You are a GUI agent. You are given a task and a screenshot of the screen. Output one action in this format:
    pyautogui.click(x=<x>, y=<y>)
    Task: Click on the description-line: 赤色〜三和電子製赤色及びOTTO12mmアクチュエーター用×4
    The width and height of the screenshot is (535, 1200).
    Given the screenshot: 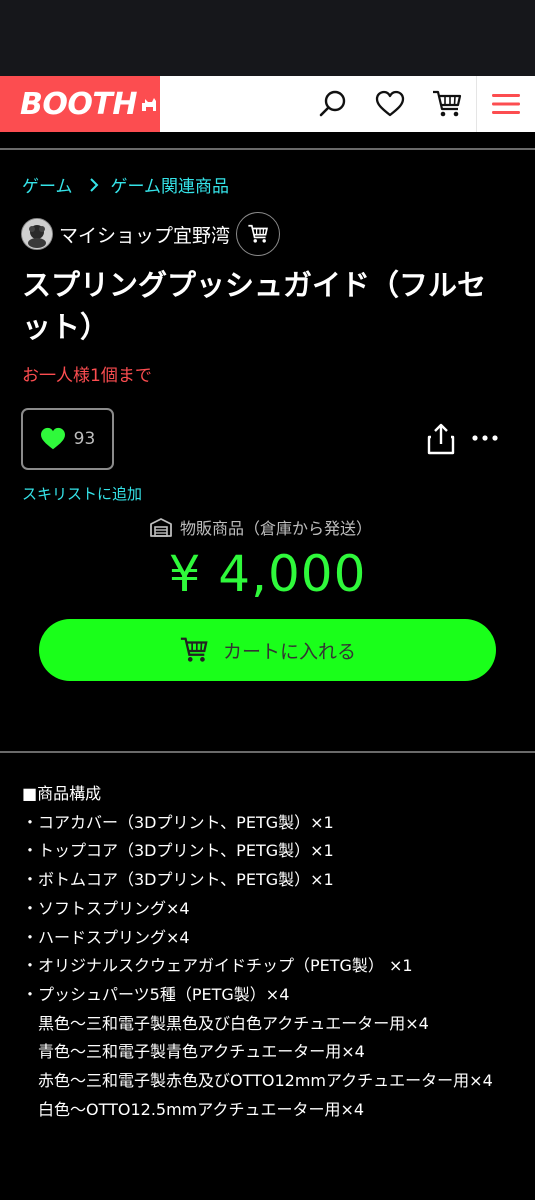 What is the action you would take?
    pyautogui.click(x=257, y=1081)
    